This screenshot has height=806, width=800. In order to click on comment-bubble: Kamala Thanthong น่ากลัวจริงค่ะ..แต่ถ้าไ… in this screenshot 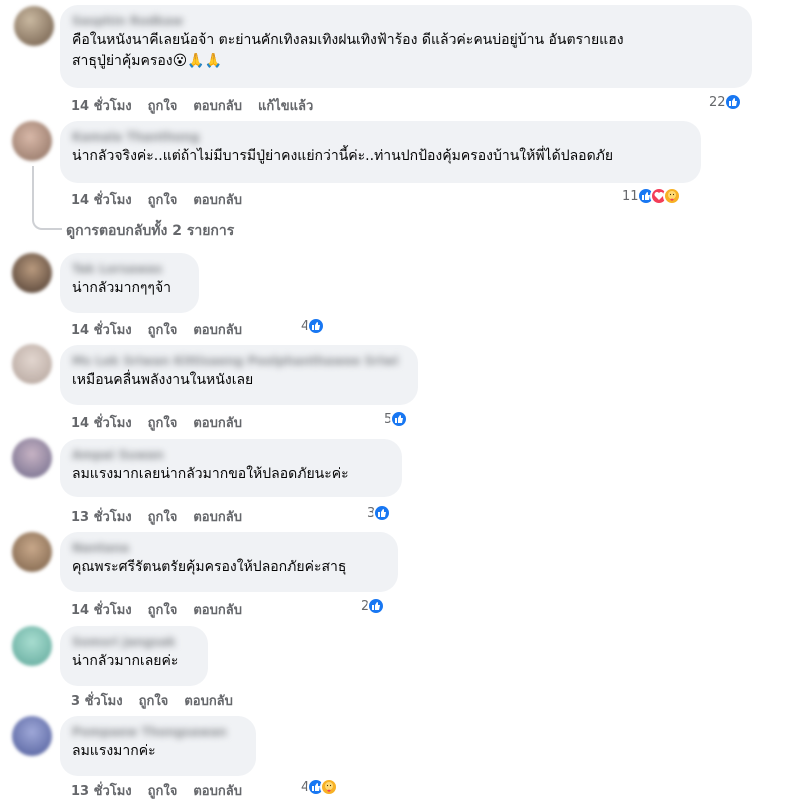, I will do `click(380, 152)`.